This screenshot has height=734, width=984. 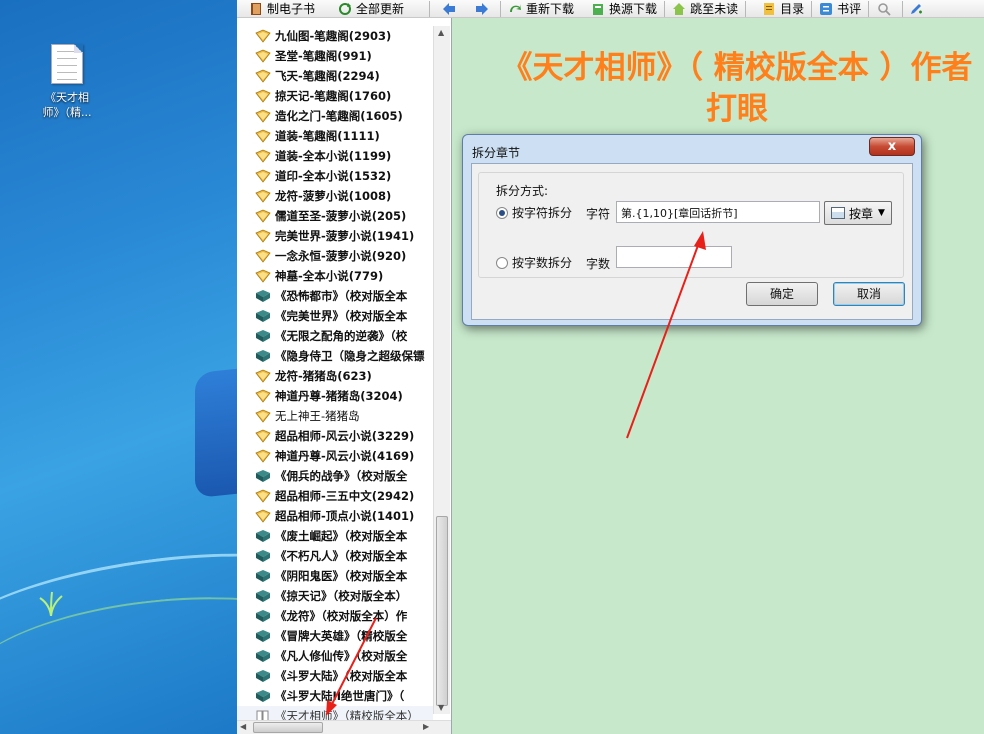 I want to click on split-by-count-radio: 按字数拆分, so click(x=534, y=262).